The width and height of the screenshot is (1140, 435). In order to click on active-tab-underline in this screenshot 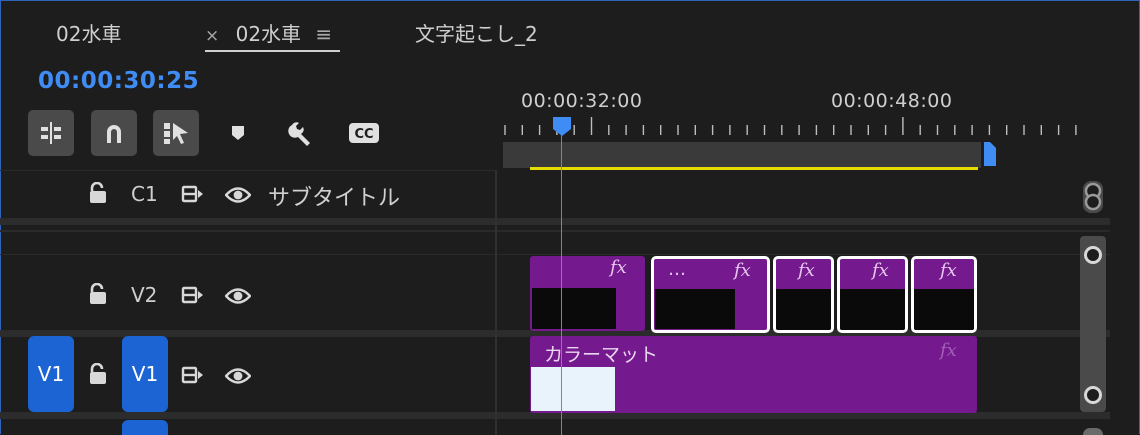, I will do `click(272, 51)`.